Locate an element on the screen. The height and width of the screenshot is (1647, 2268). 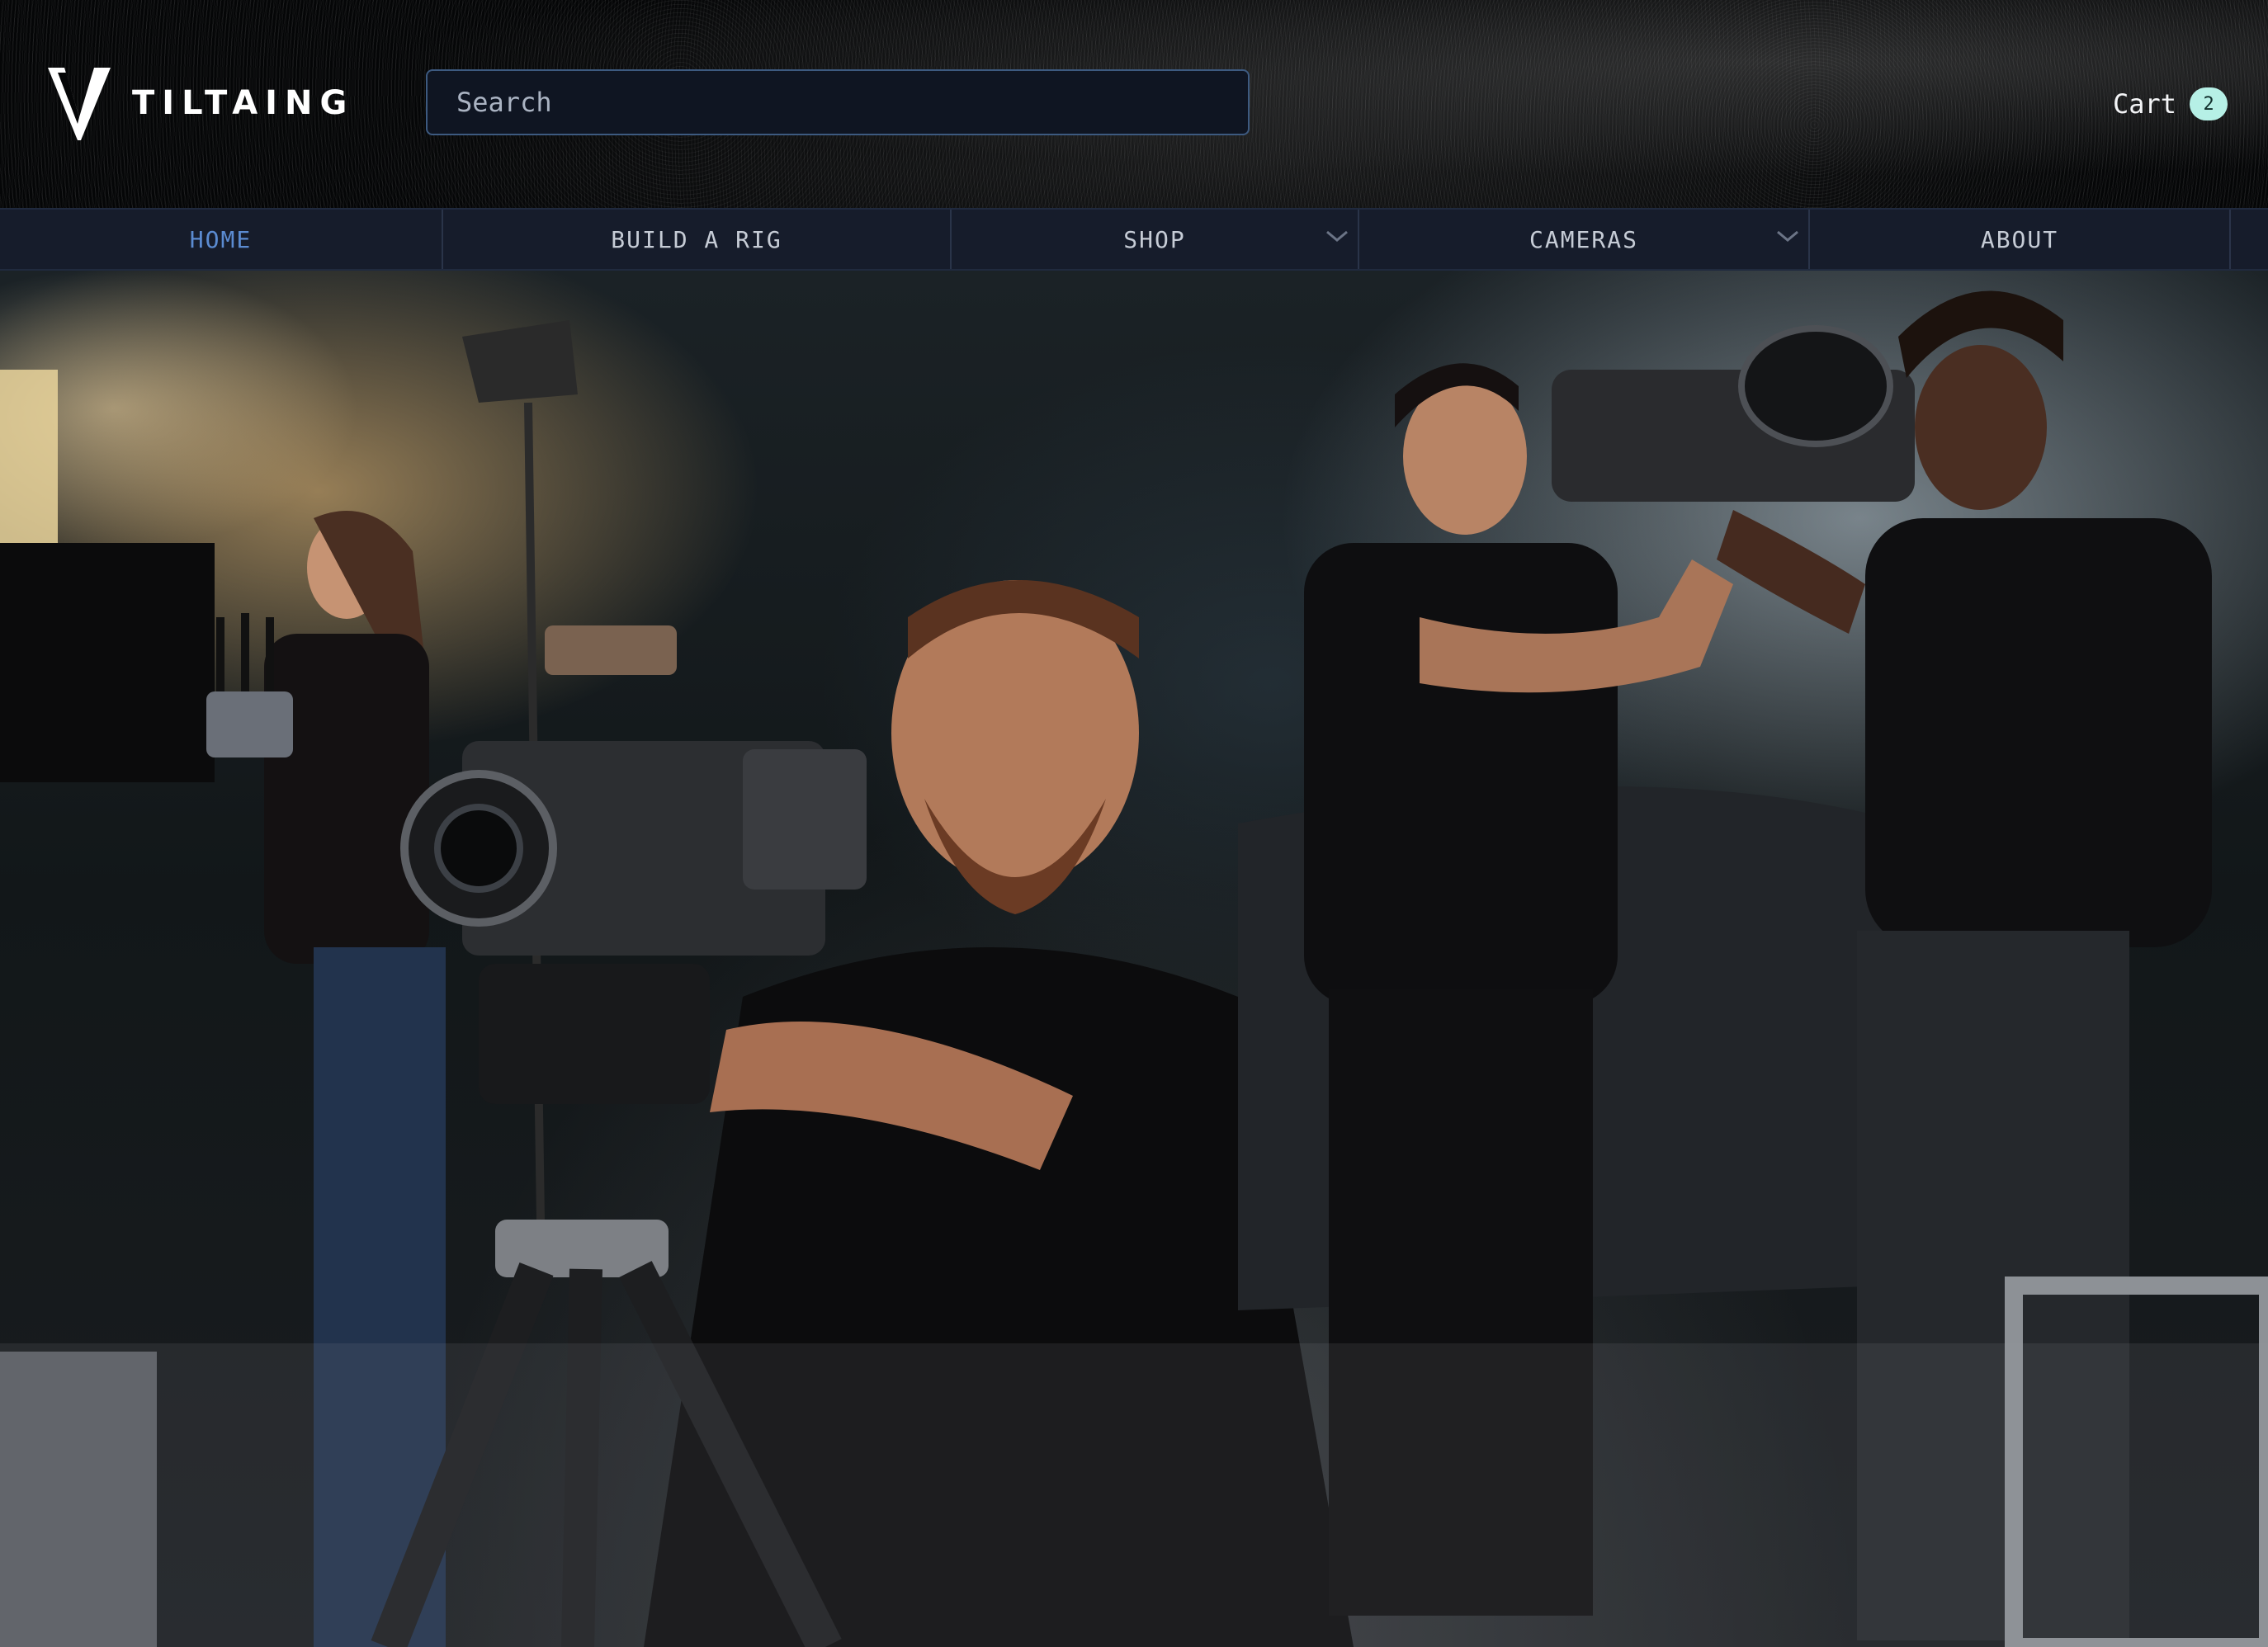
nav-item-label: SHOP is located at coordinates (1154, 239).